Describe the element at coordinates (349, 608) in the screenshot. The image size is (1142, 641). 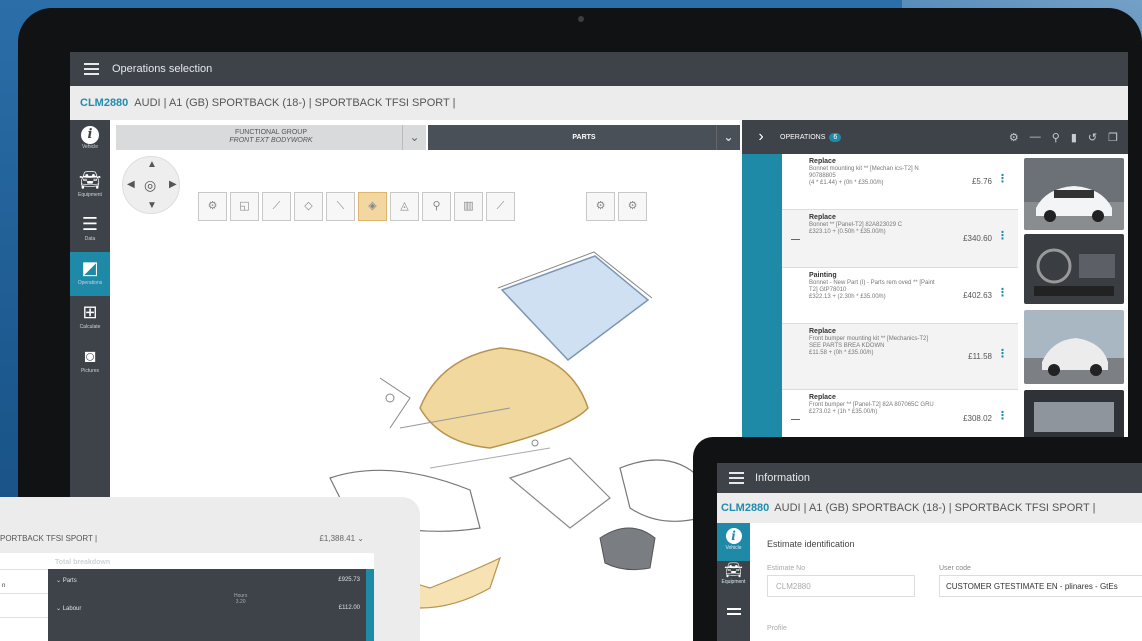
I see `row-value: £112.00` at that location.